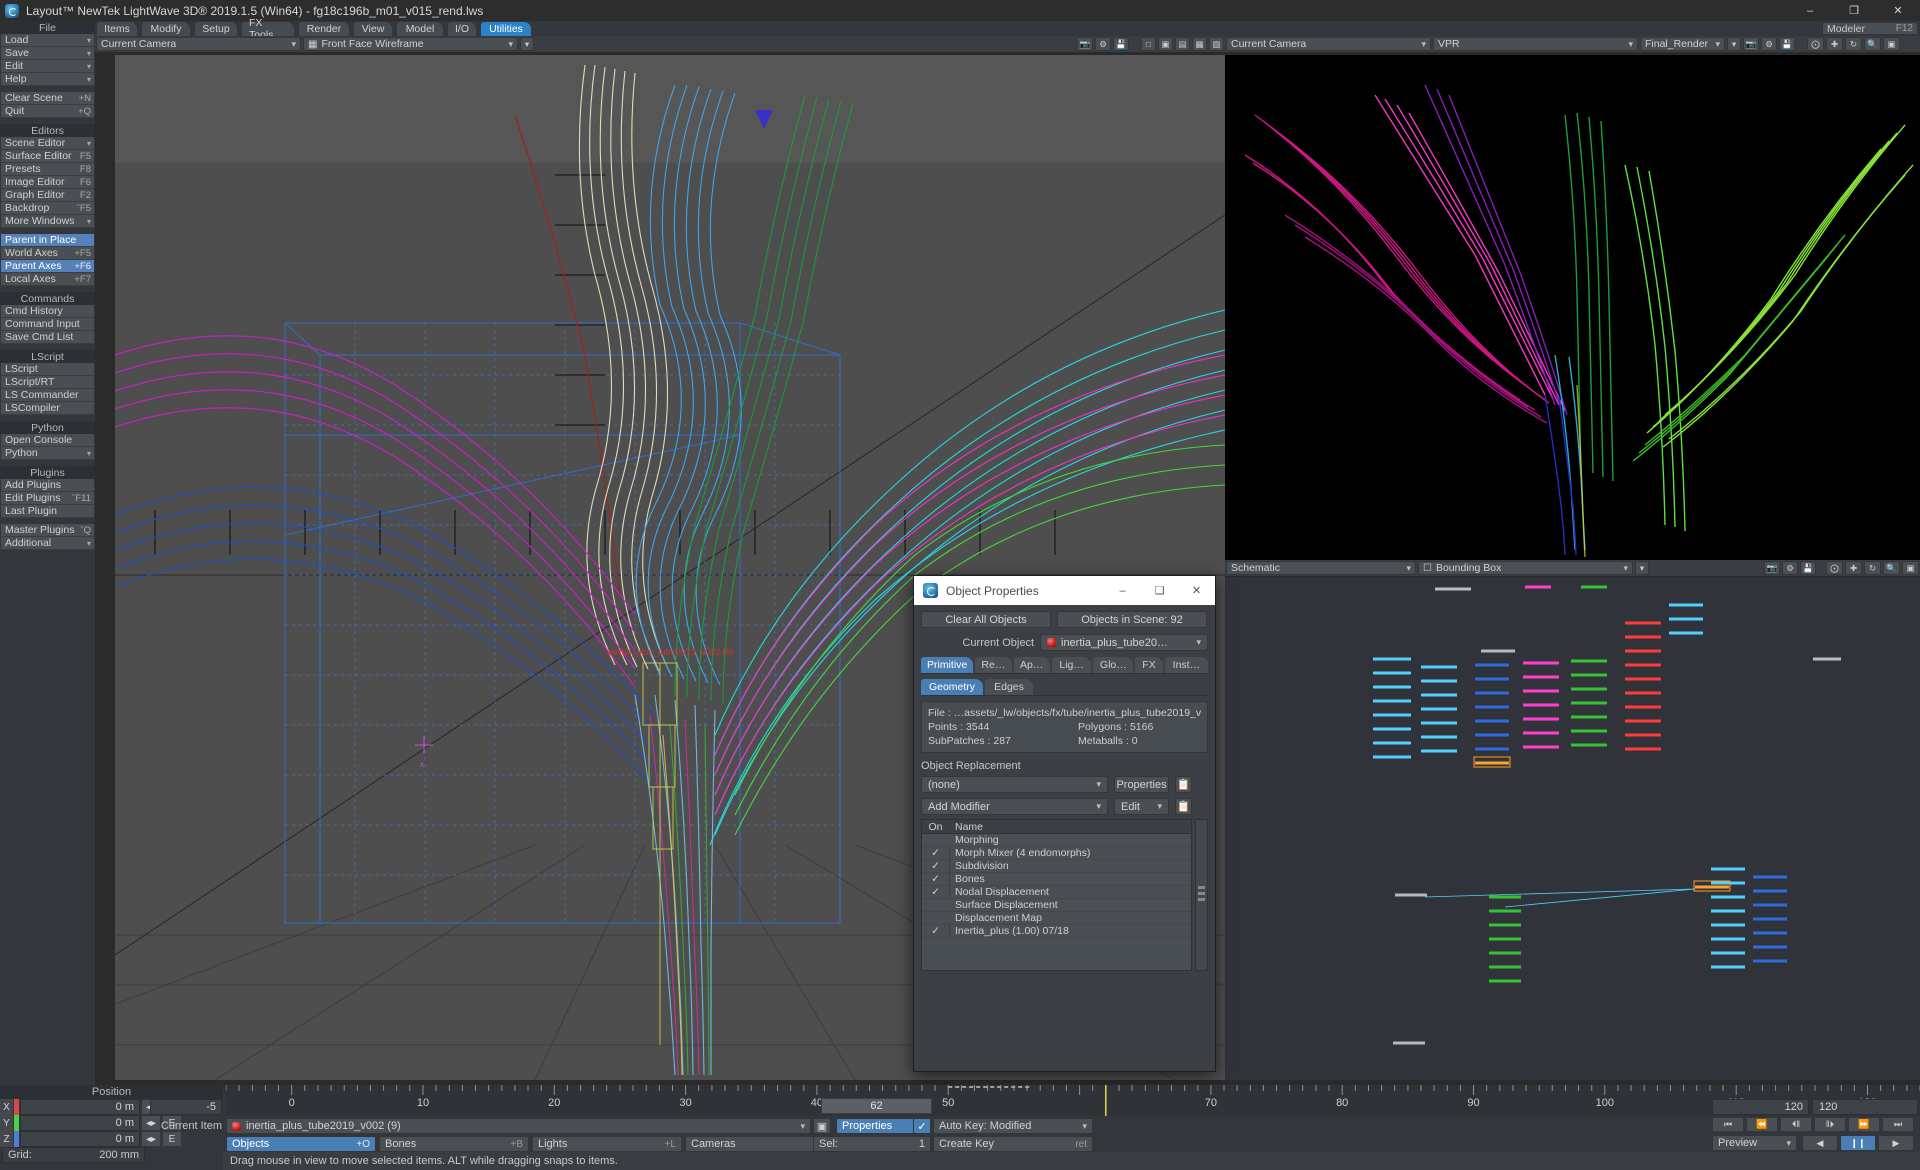  I want to click on sidebar-item-backdrop: Backdrop ˇF5, so click(47, 208).